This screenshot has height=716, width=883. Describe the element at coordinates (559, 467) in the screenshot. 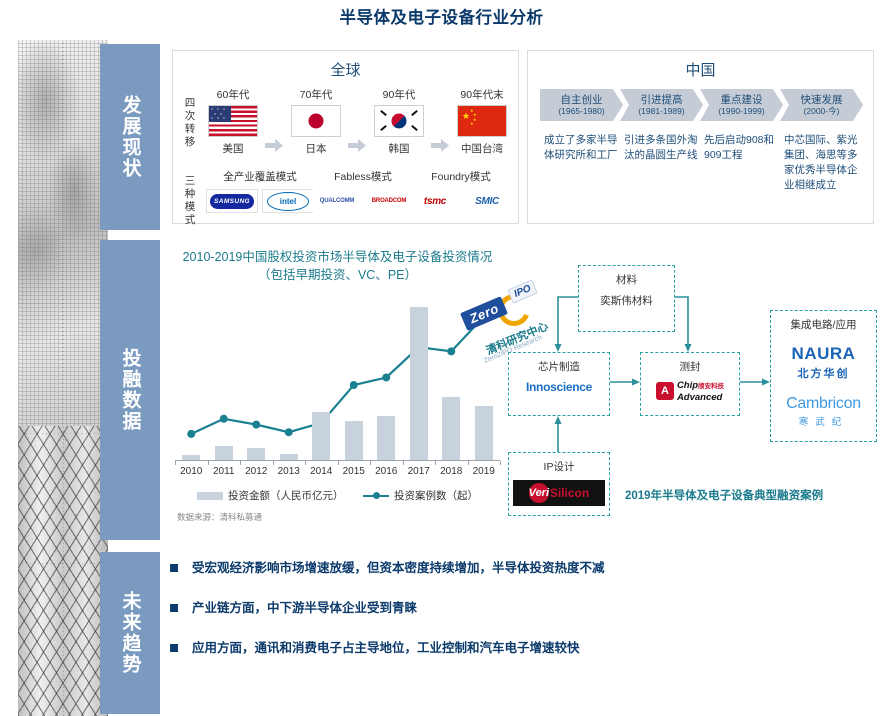

I see `flow-node-title: IP设计` at that location.